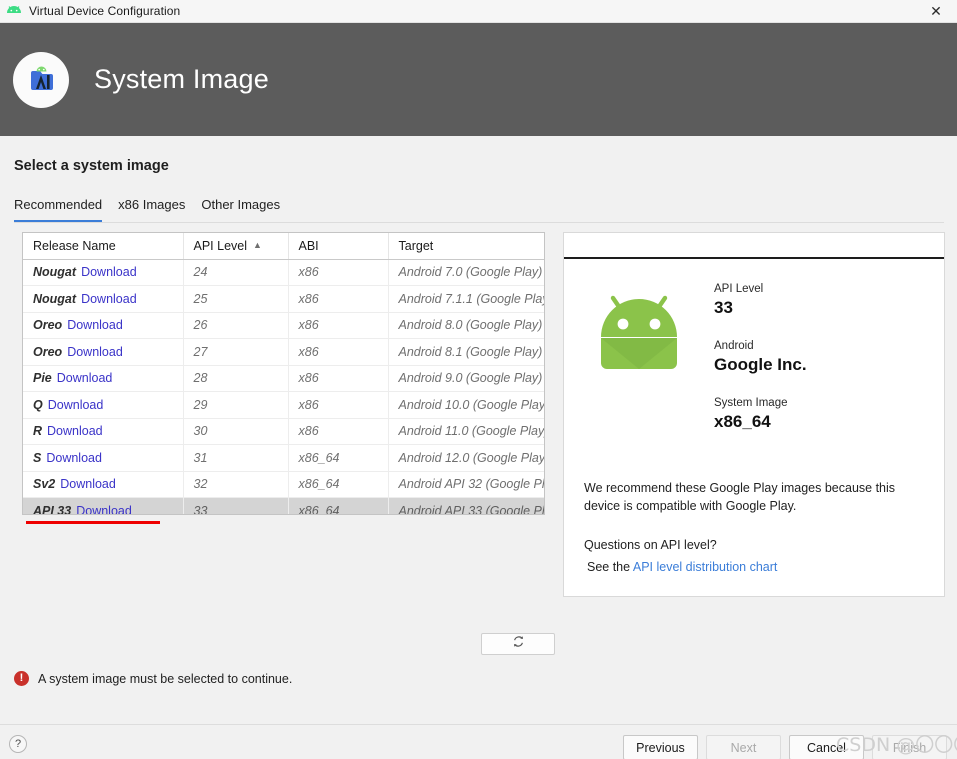 The height and width of the screenshot is (759, 957). What do you see at coordinates (103, 458) in the screenshot?
I see `cell-release-name: S Download` at bounding box center [103, 458].